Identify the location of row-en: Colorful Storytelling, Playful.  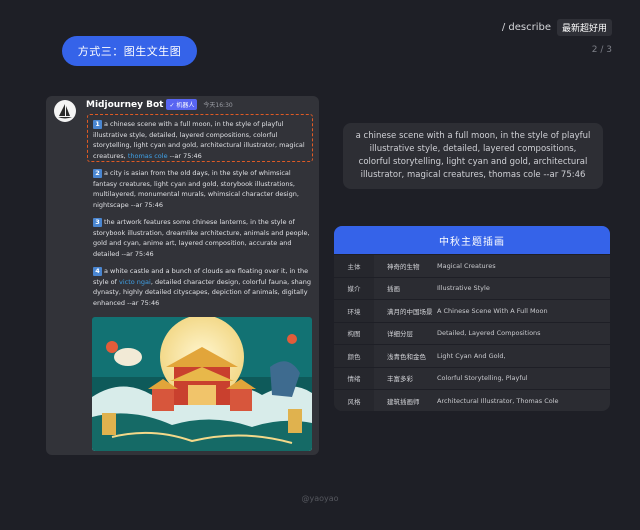
(482, 378).